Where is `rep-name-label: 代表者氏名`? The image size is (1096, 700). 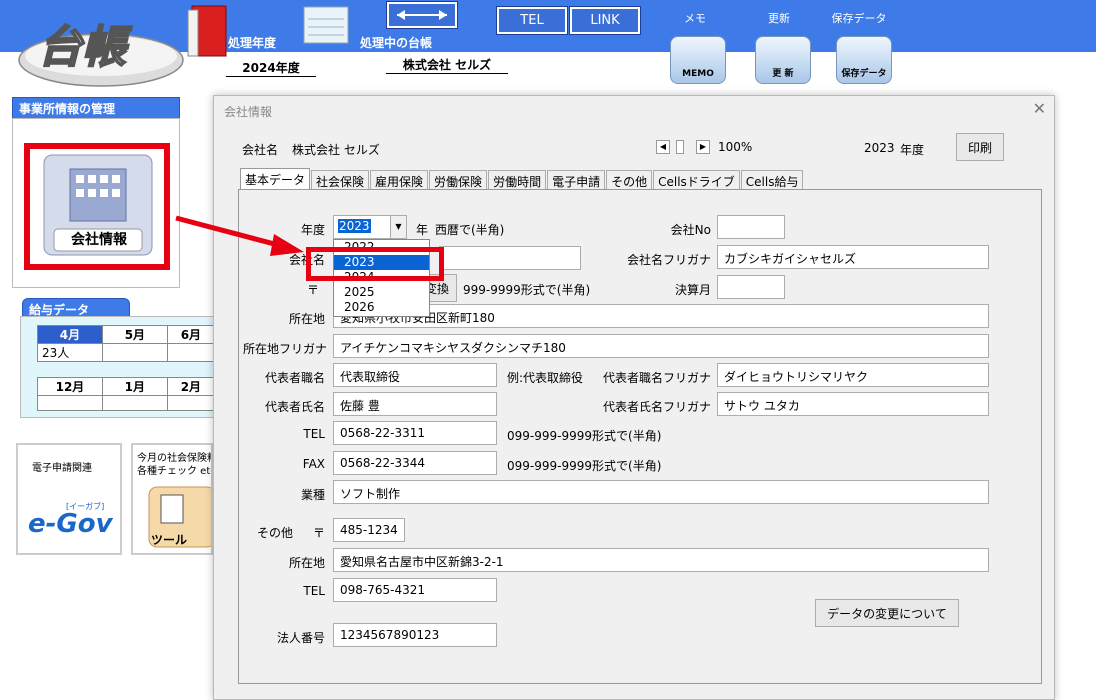 rep-name-label: 代表者氏名 is located at coordinates (294, 407).